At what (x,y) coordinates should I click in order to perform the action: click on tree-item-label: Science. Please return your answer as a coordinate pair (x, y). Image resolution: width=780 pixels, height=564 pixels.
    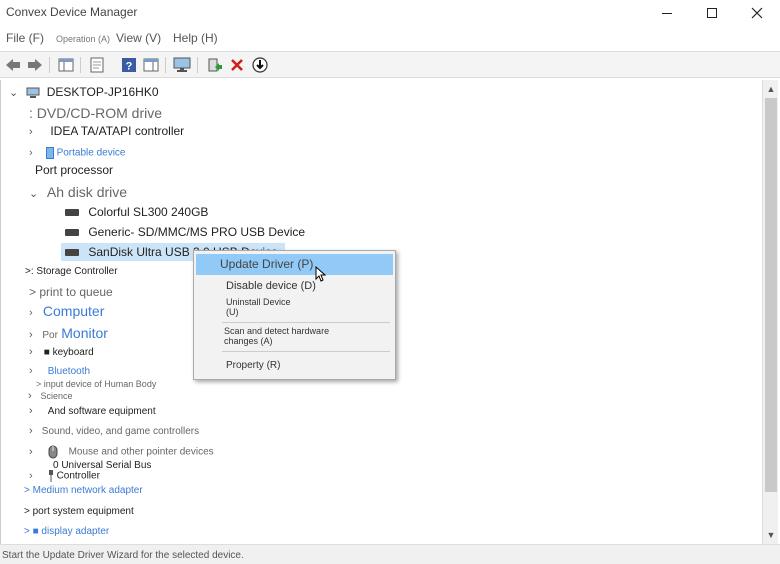
    Looking at the image, I should click on (56, 396).